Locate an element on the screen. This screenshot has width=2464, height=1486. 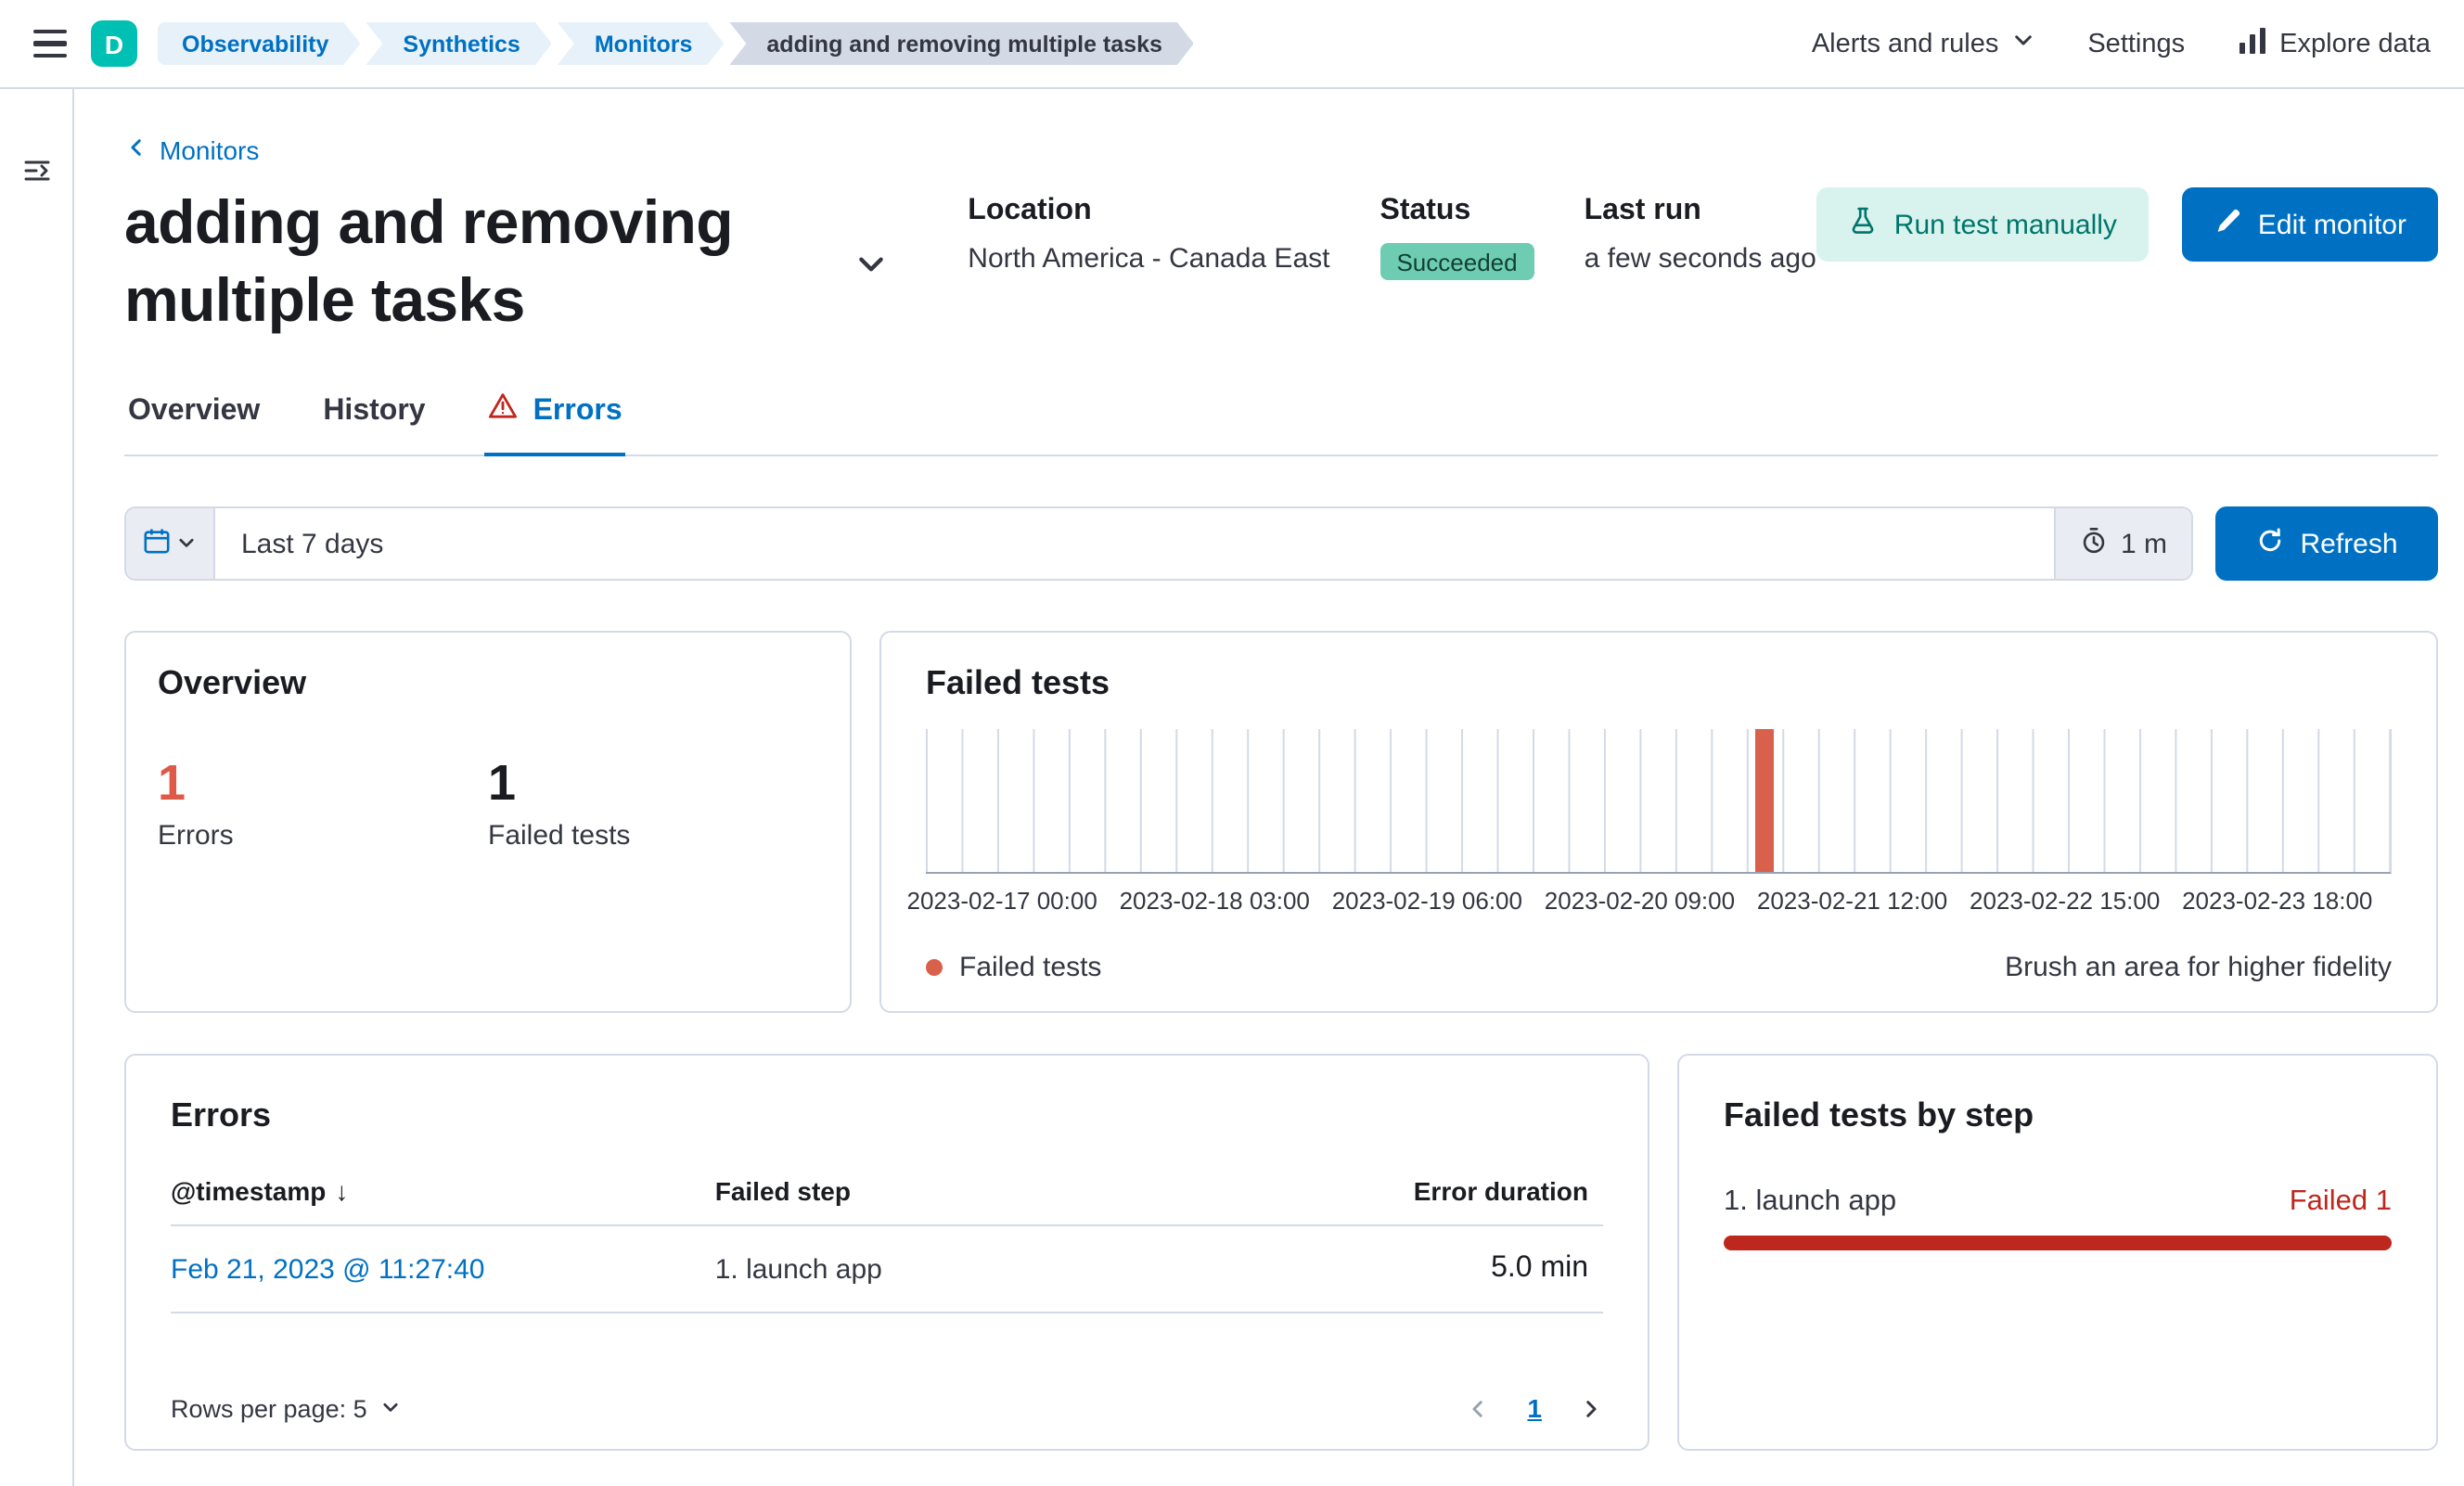
previous-page-icon is located at coordinates (1478, 1409).